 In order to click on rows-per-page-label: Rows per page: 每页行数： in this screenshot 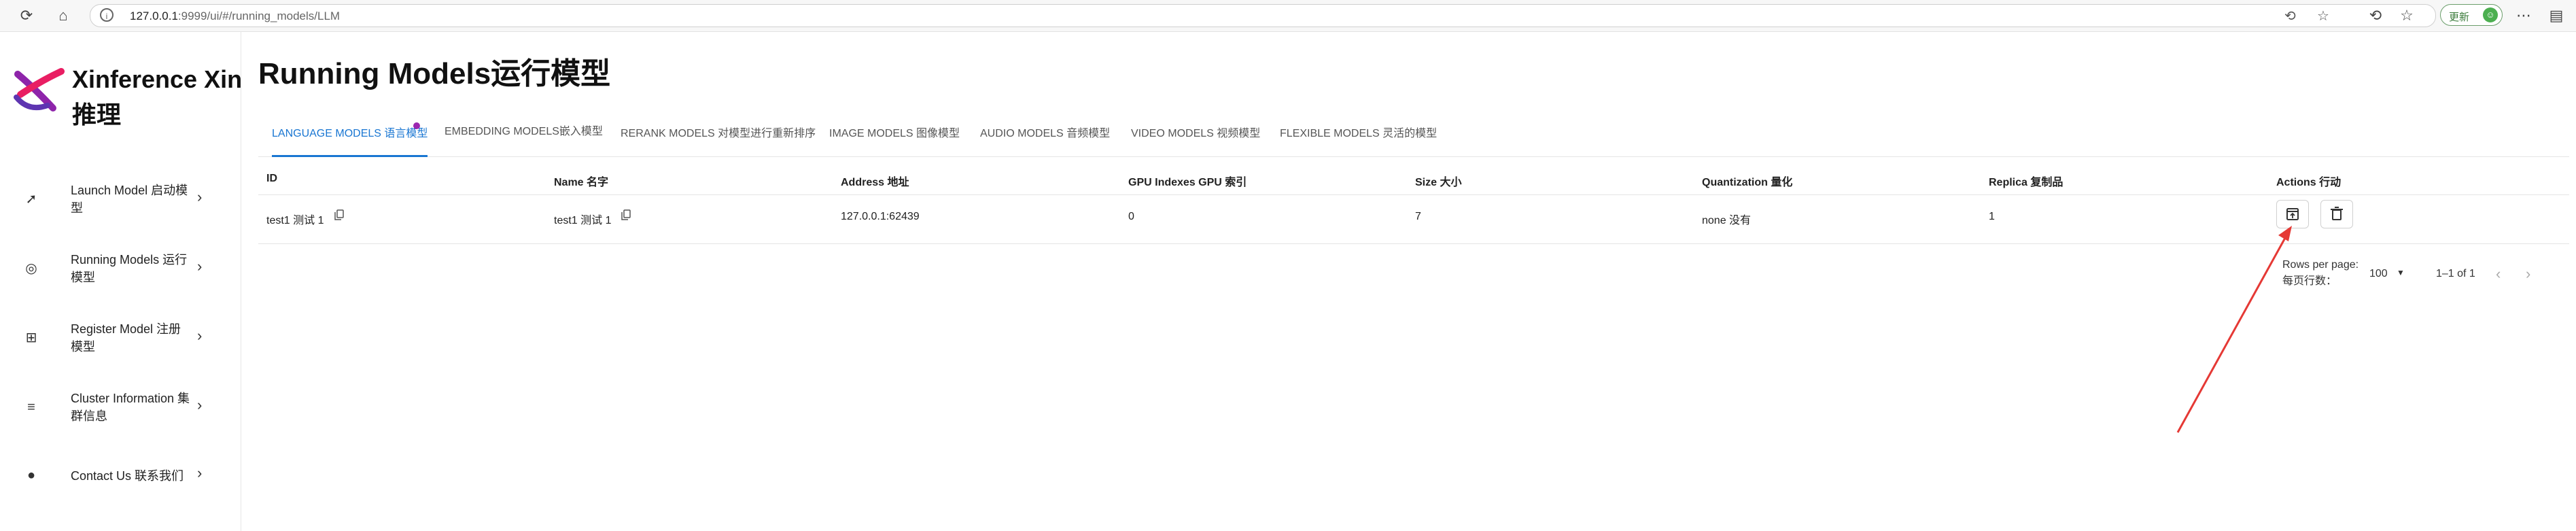, I will do `click(2320, 273)`.